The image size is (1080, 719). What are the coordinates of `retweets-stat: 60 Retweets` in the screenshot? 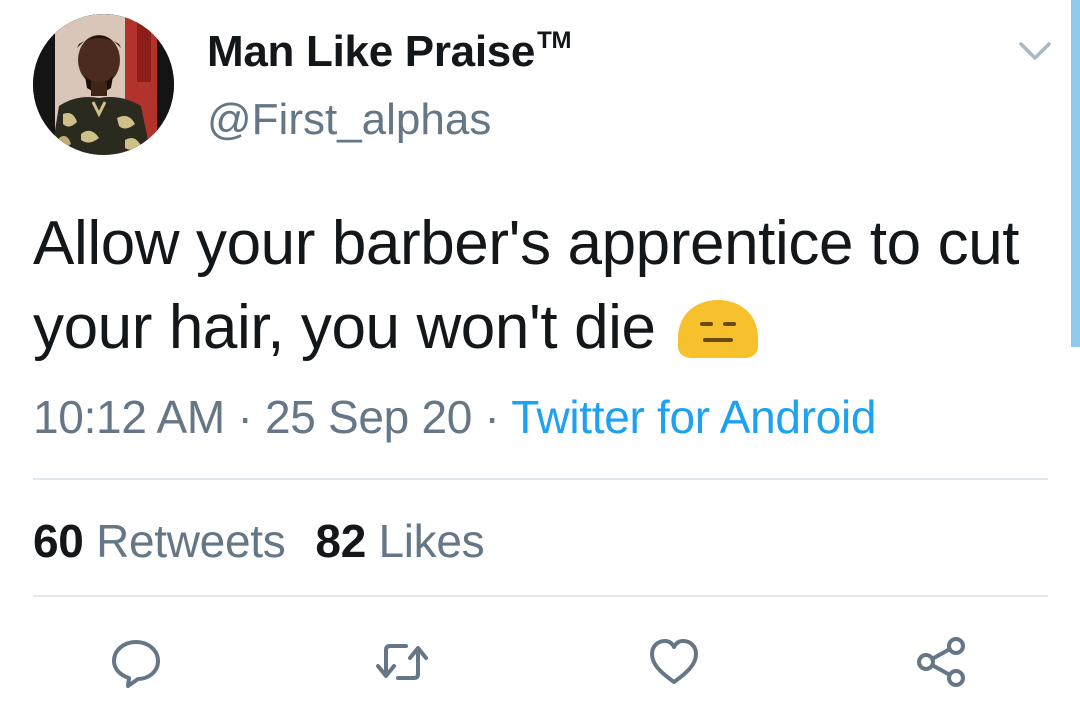 It's located at (159, 541).